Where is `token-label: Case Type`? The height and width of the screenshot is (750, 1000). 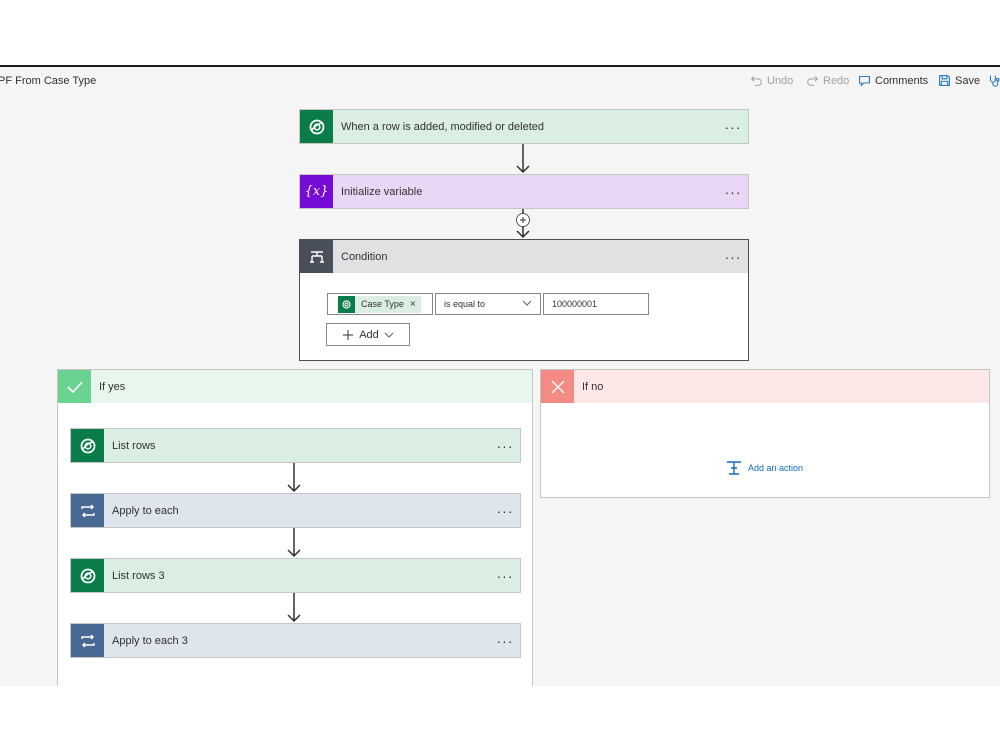 token-label: Case Type is located at coordinates (382, 304).